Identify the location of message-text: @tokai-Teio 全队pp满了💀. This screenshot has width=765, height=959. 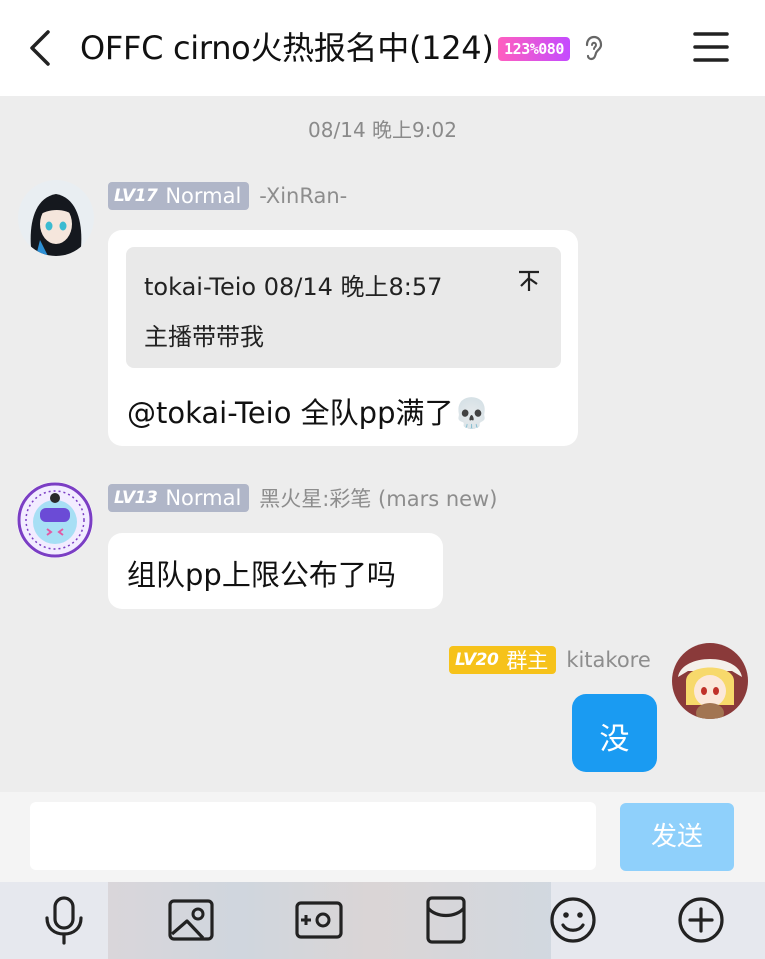
(308, 413).